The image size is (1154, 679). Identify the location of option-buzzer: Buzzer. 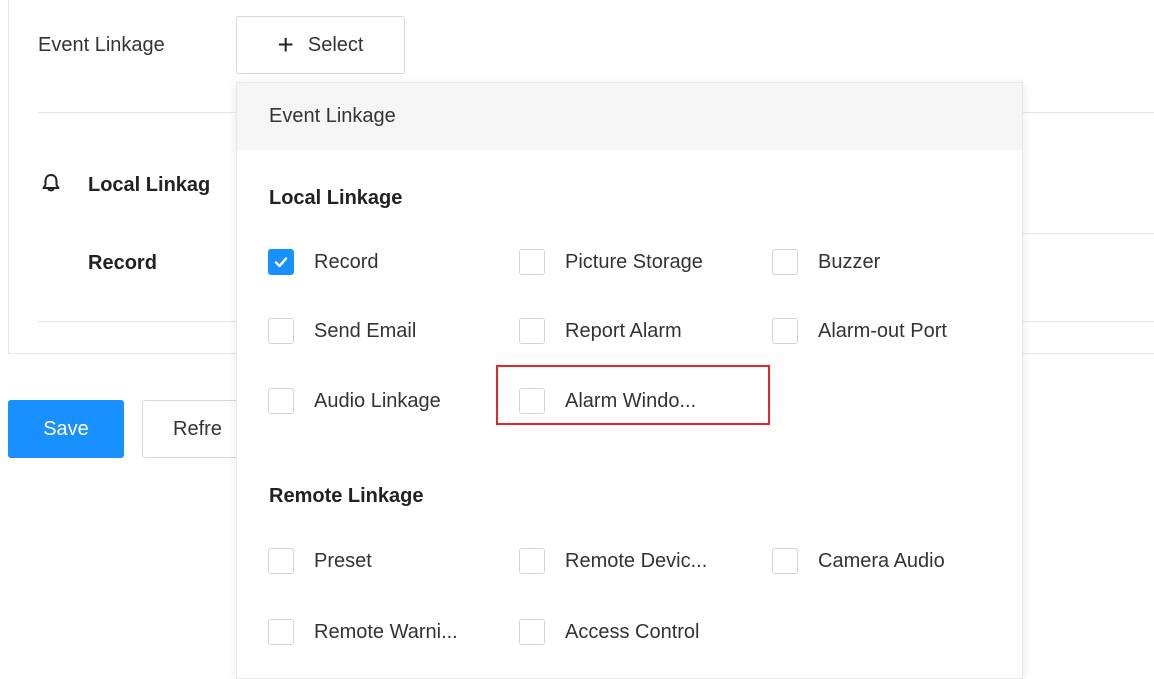
(826, 262).